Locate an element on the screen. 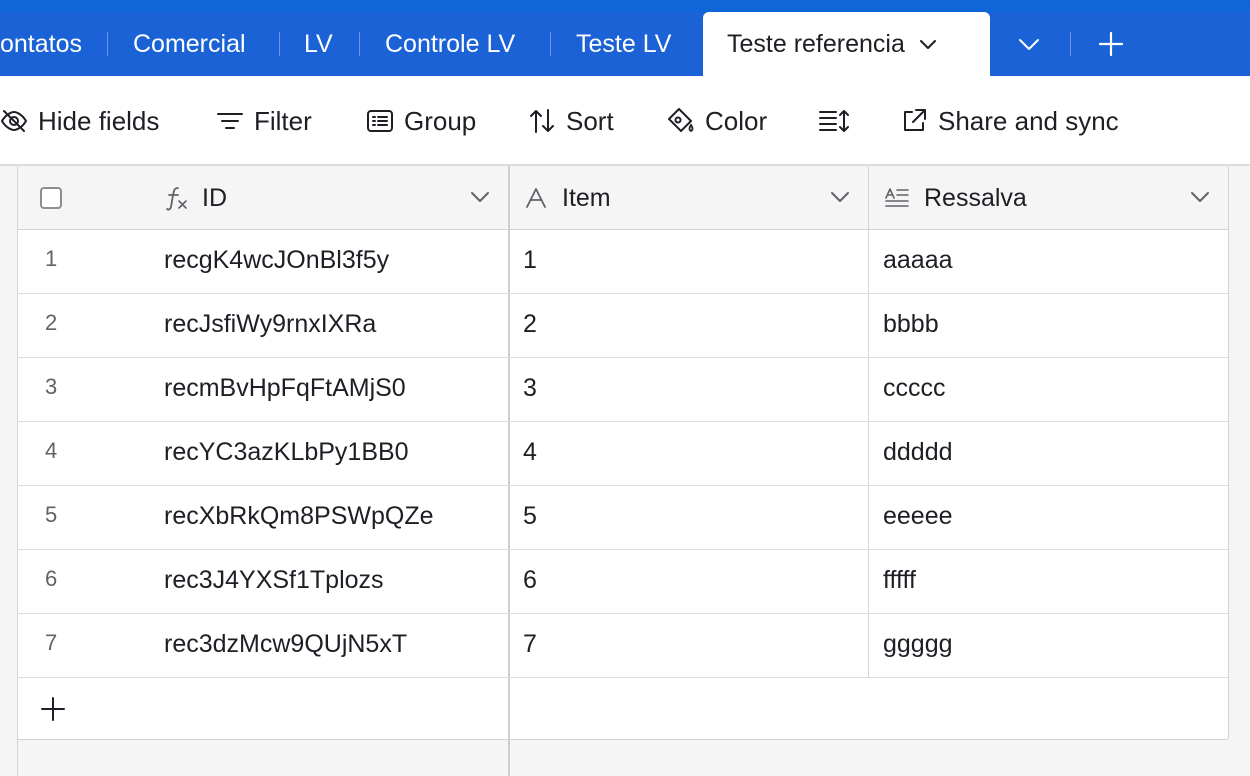 Image resolution: width=1250 pixels, height=776 pixels. add-row-strip-right is located at coordinates (869, 708).